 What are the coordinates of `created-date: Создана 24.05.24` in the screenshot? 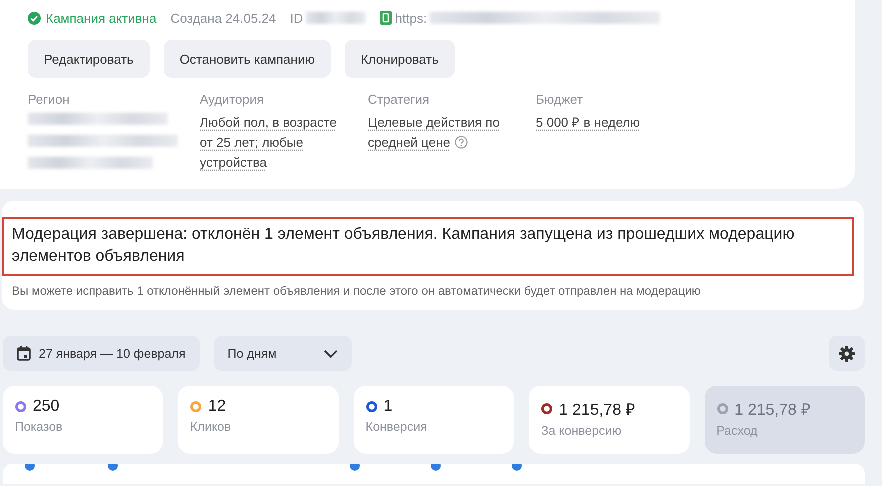 It's located at (223, 18).